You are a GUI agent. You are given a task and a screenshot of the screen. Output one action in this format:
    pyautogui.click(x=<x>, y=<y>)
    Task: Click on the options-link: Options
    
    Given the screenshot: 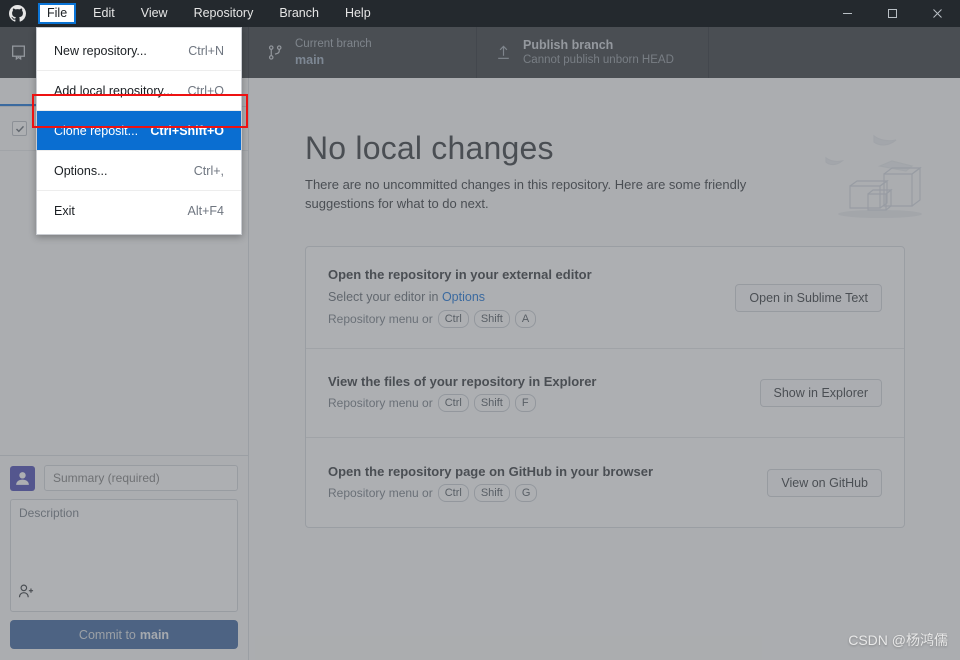 What is the action you would take?
    pyautogui.click(x=463, y=297)
    